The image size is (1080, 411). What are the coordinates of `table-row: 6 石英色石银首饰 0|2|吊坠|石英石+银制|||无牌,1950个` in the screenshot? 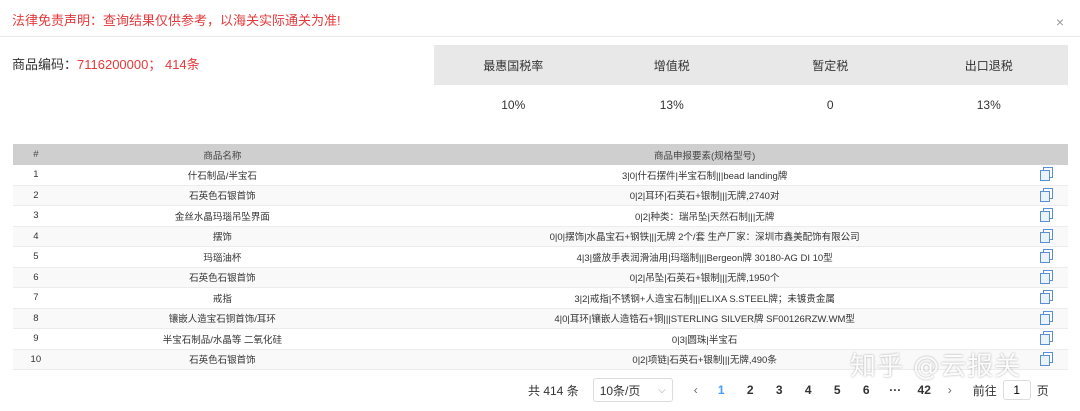 It's located at (540, 277).